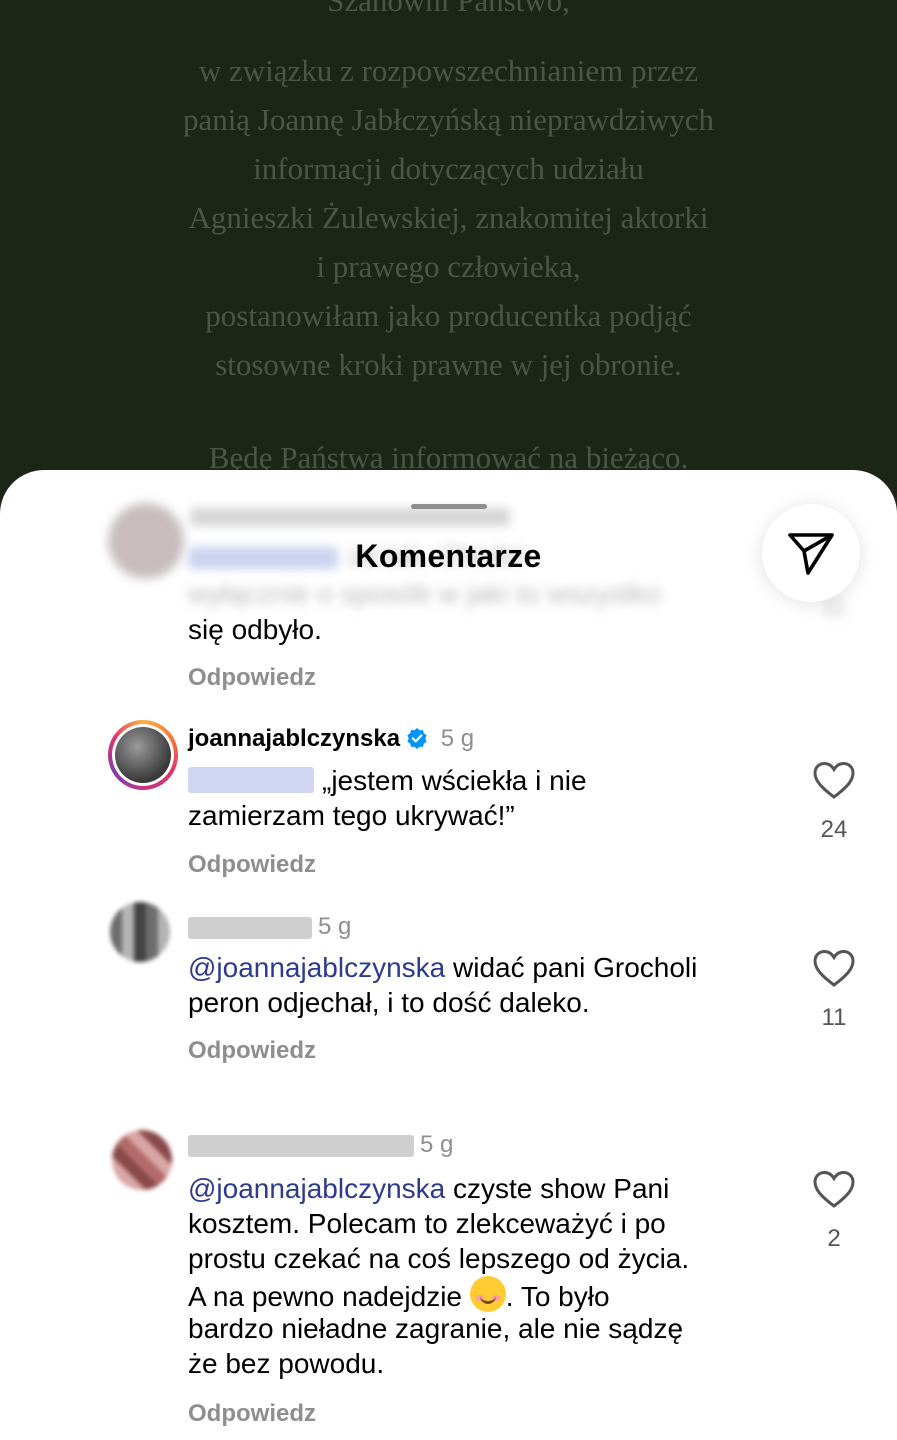 This screenshot has height=1440, width=897. What do you see at coordinates (387, 780) in the screenshot?
I see `comment-text: „jestem wściekła i nie` at bounding box center [387, 780].